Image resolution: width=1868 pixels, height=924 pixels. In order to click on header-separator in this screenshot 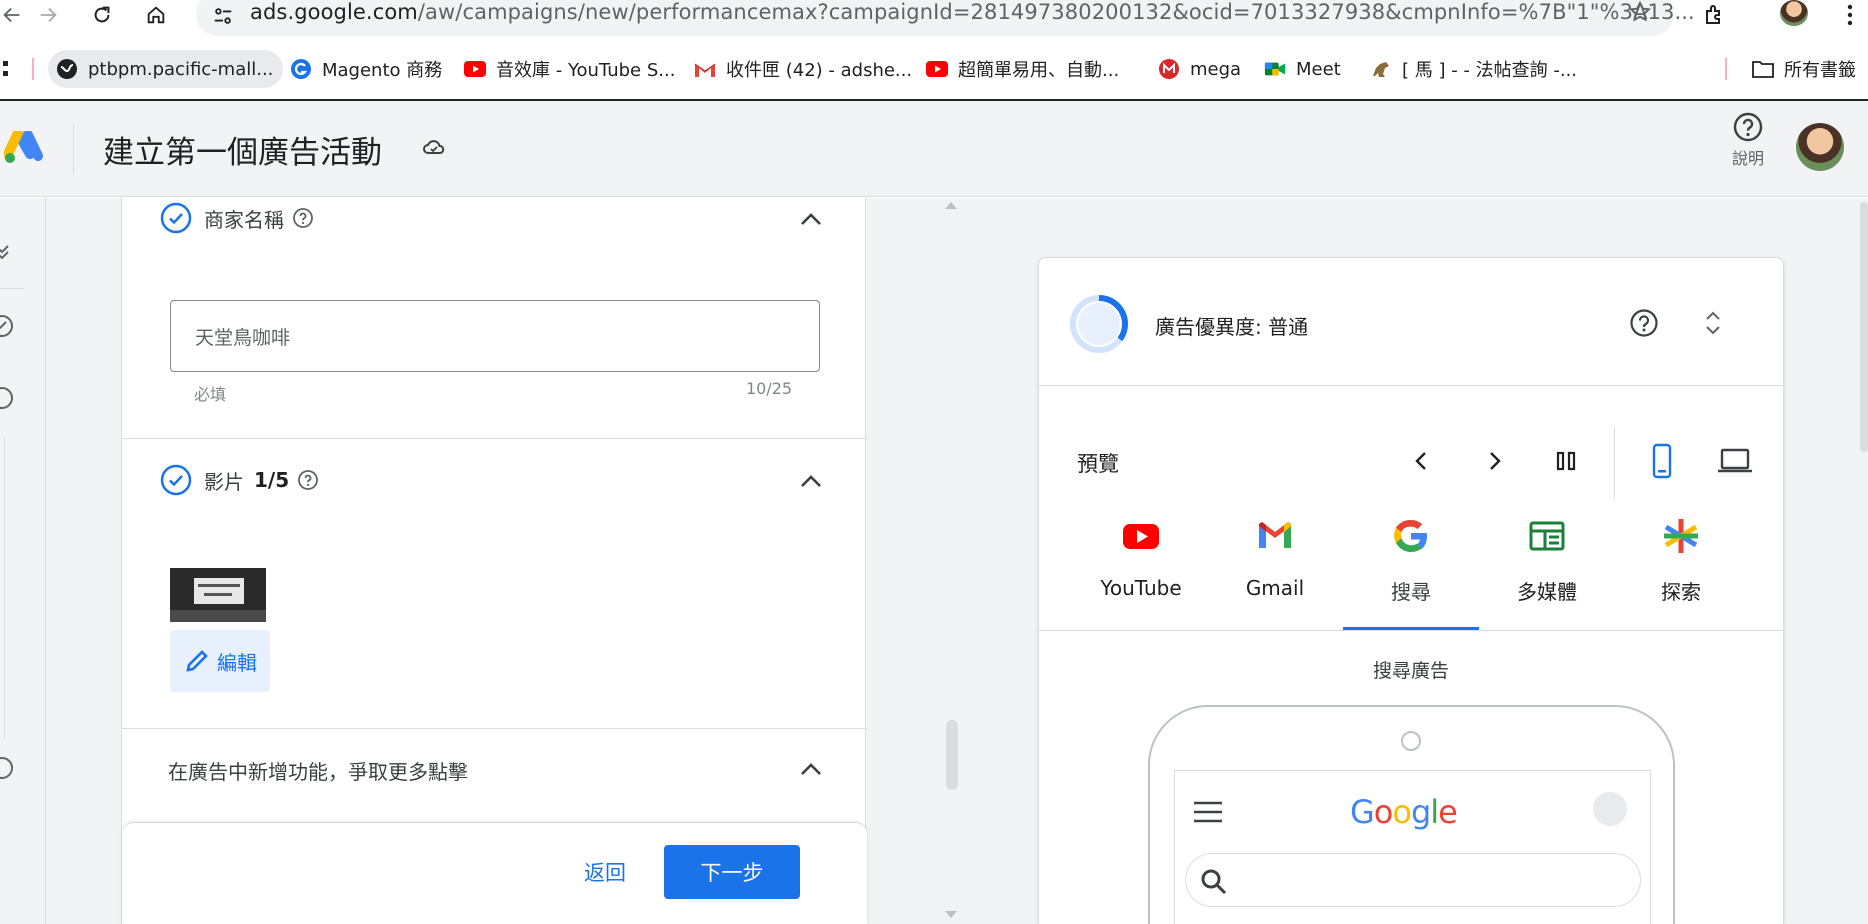, I will do `click(73, 149)`.